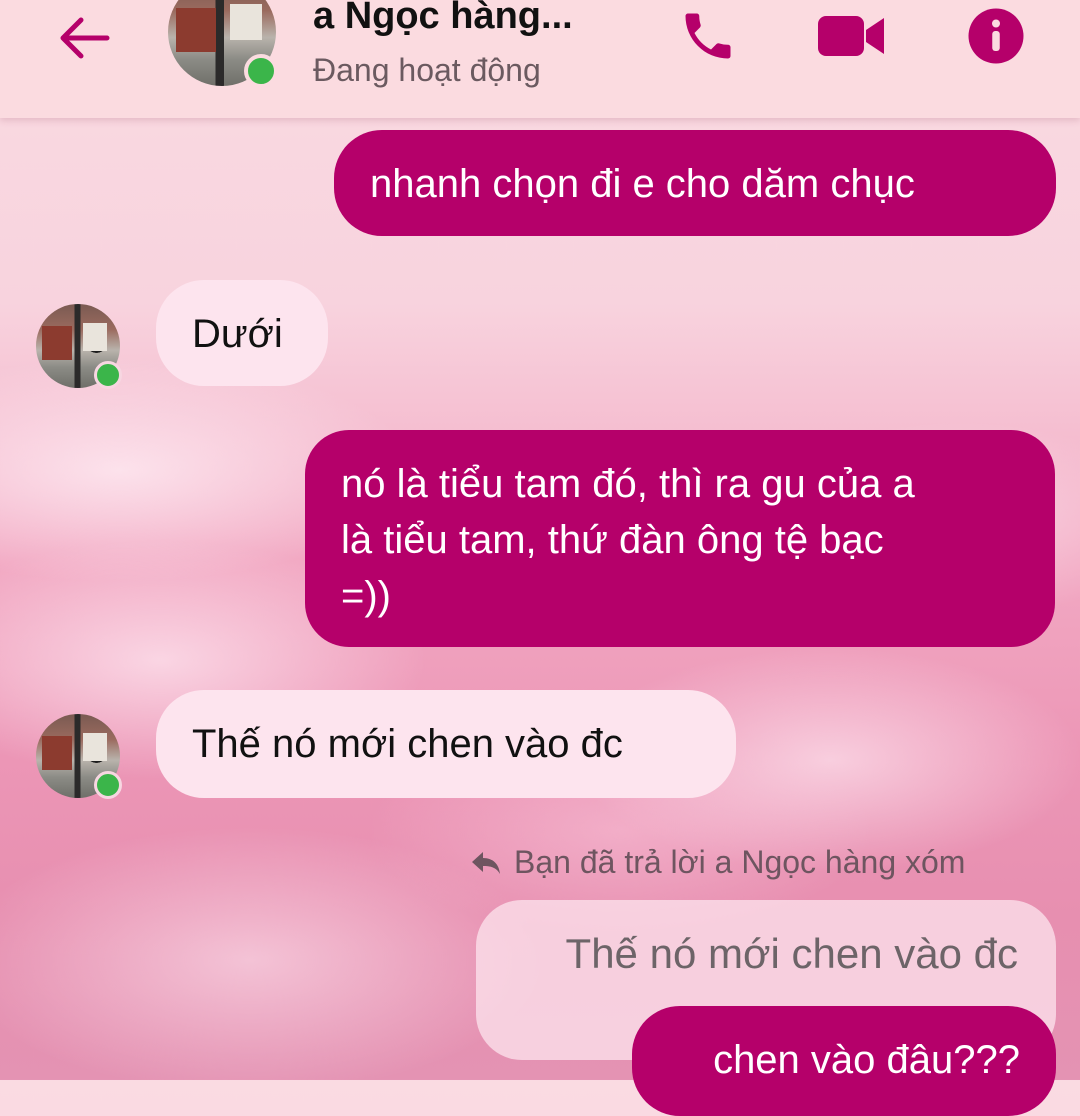  What do you see at coordinates (366, 596) in the screenshot?
I see `message-text-line: =))` at bounding box center [366, 596].